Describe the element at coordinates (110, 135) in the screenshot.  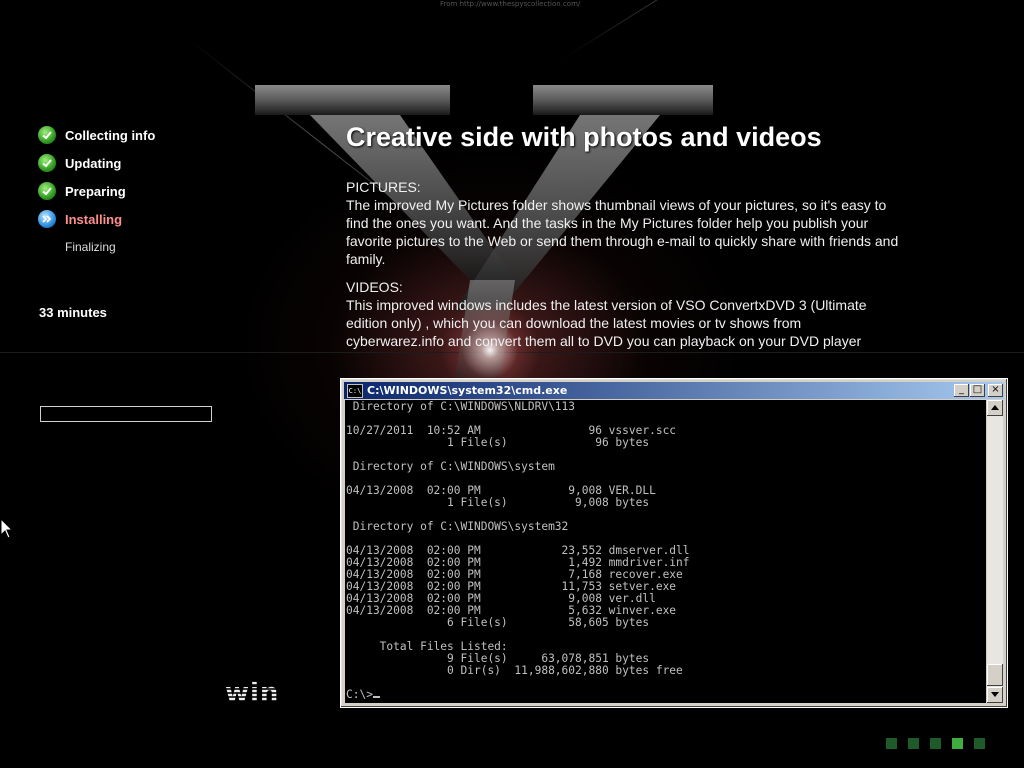
I see `step-label: Collecting info` at that location.